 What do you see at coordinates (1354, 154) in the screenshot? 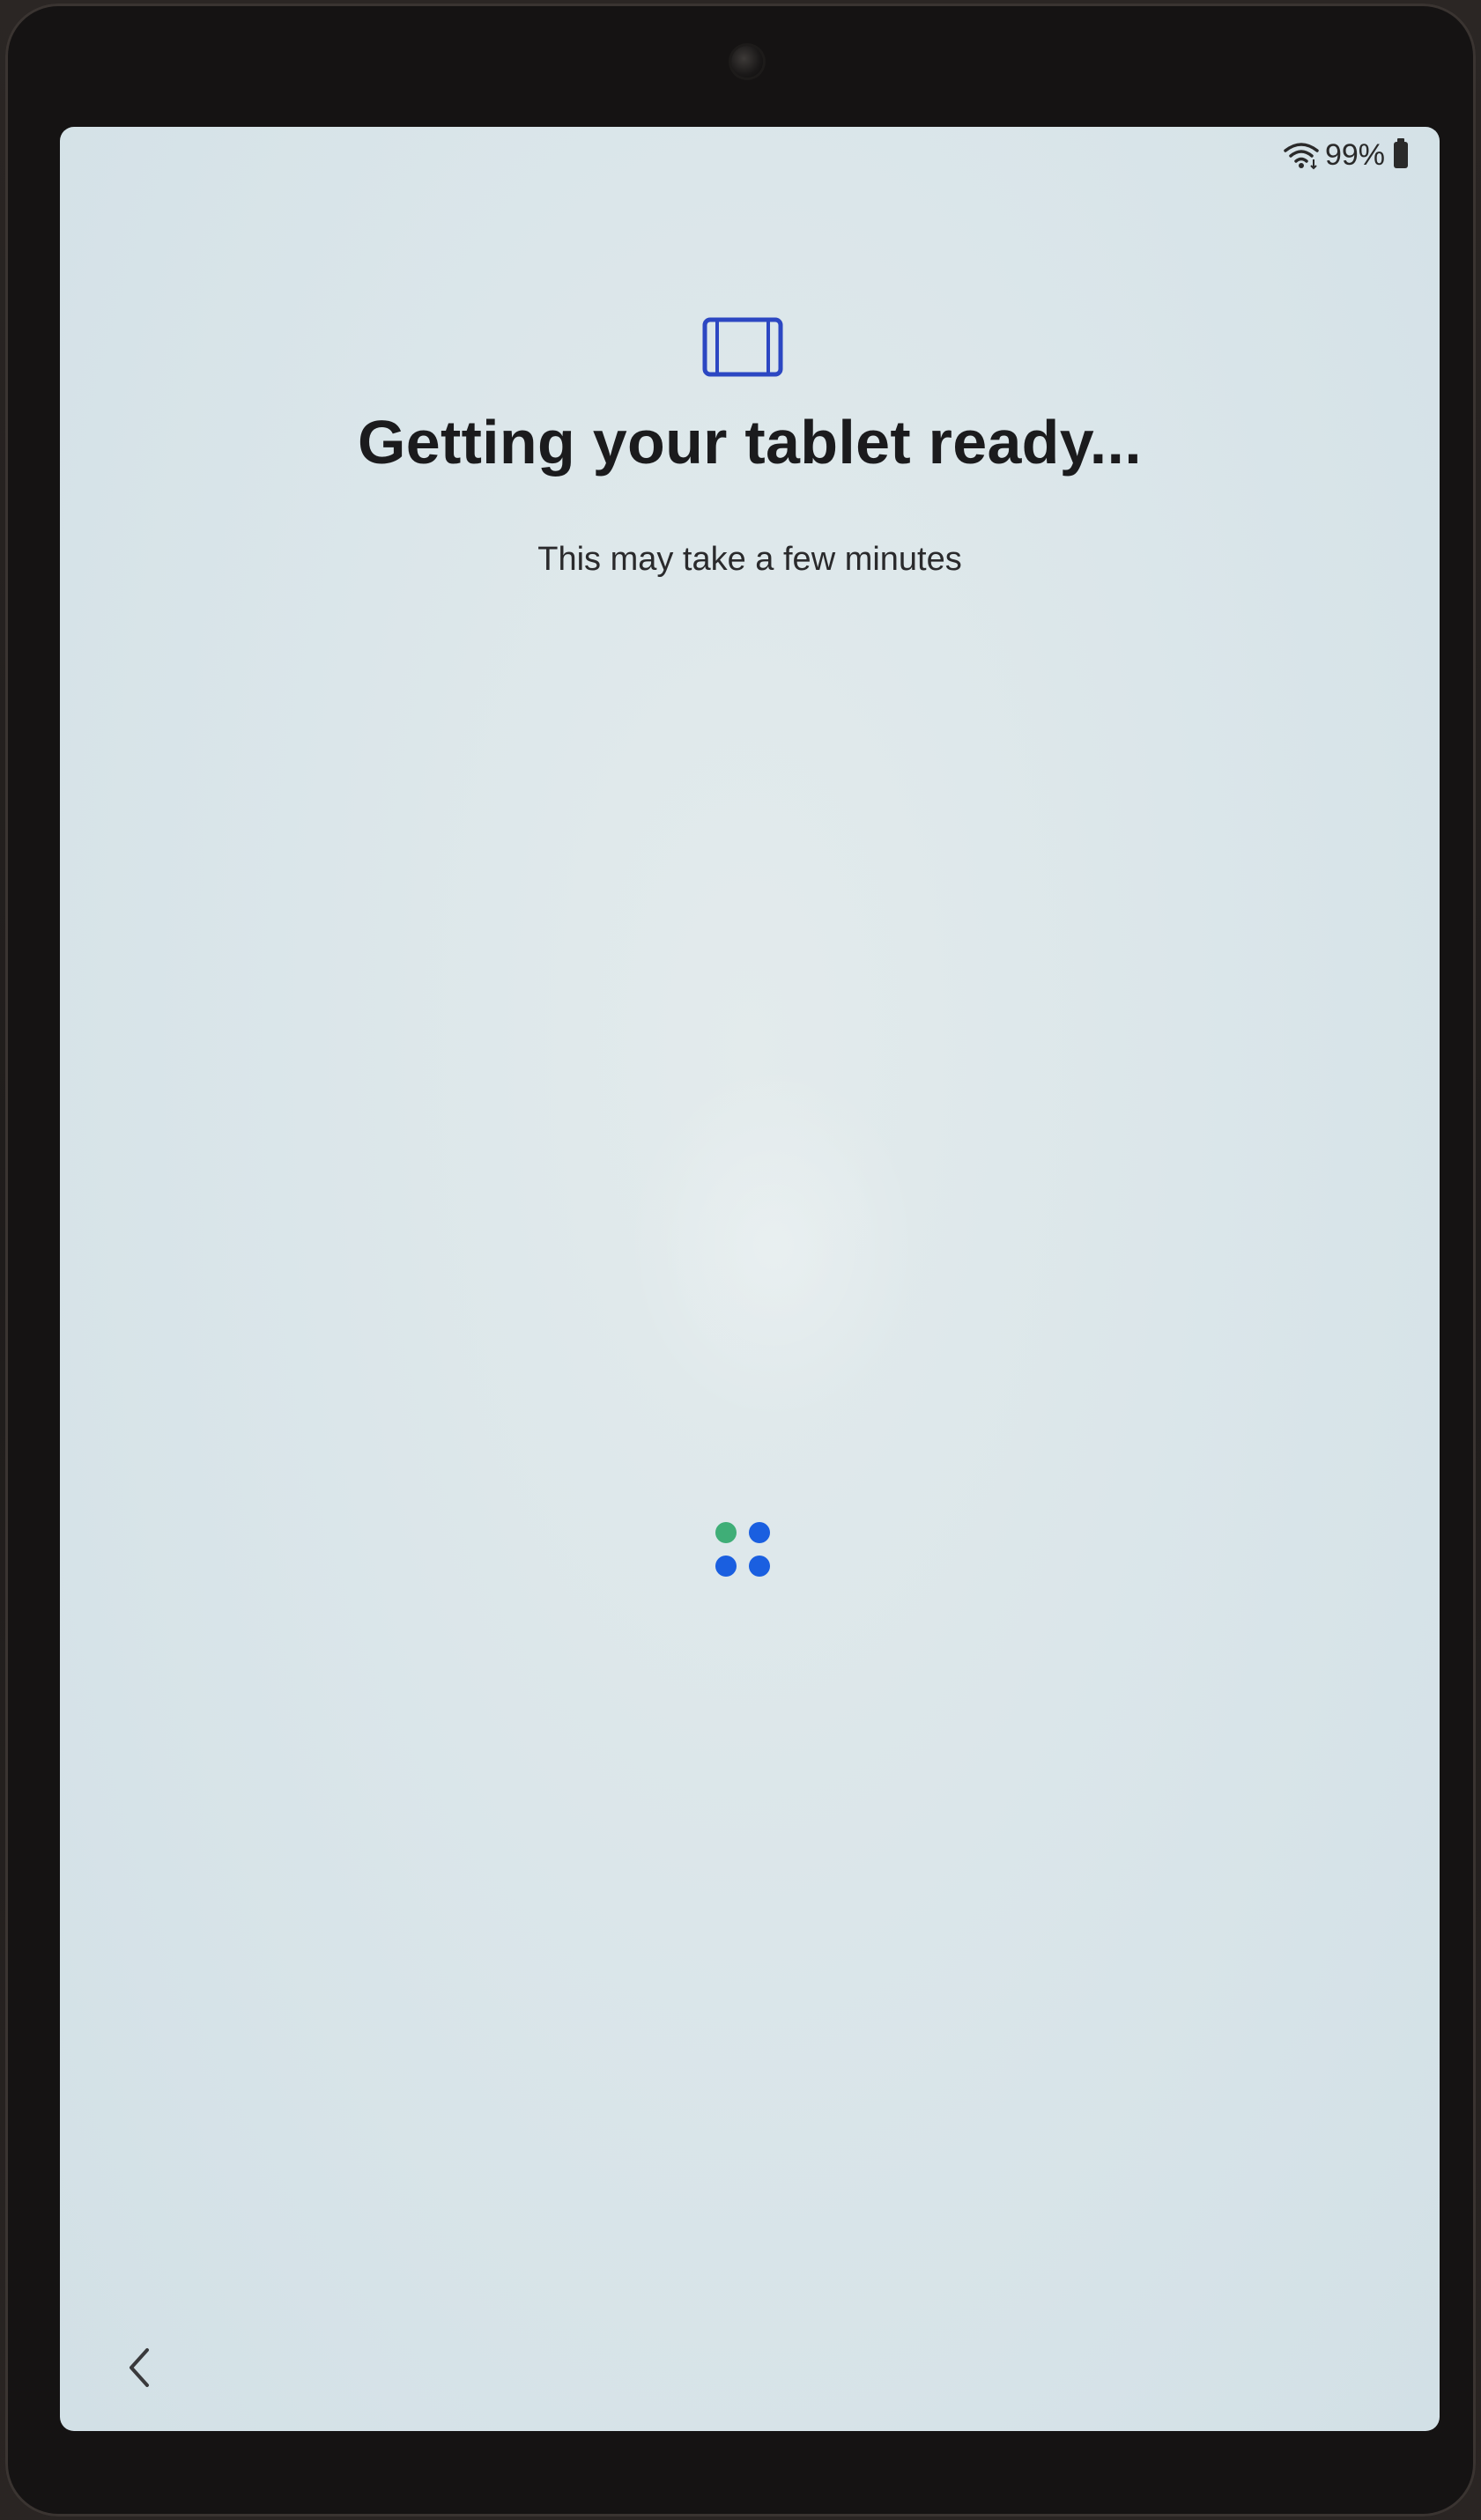
I see `battery-percent: 99%` at bounding box center [1354, 154].